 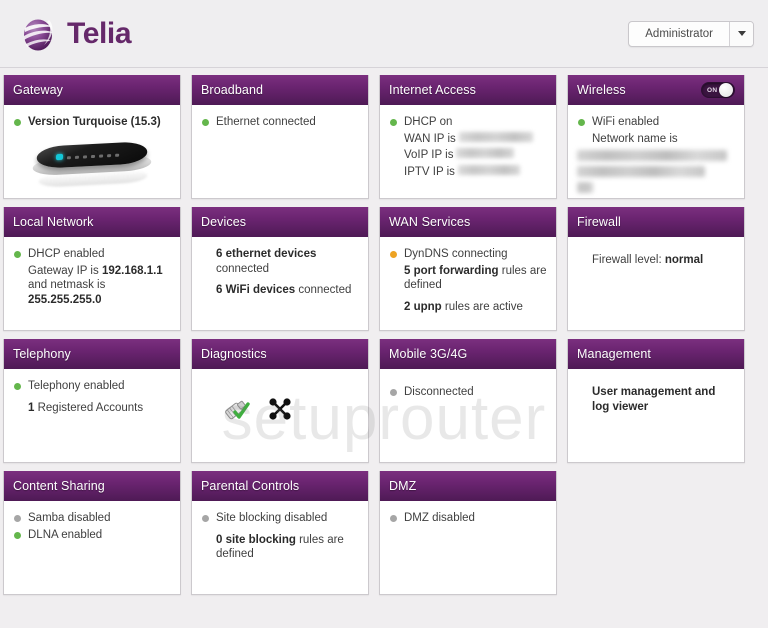 What do you see at coordinates (656, 283) in the screenshot?
I see `card-body: Firewall level: normal` at bounding box center [656, 283].